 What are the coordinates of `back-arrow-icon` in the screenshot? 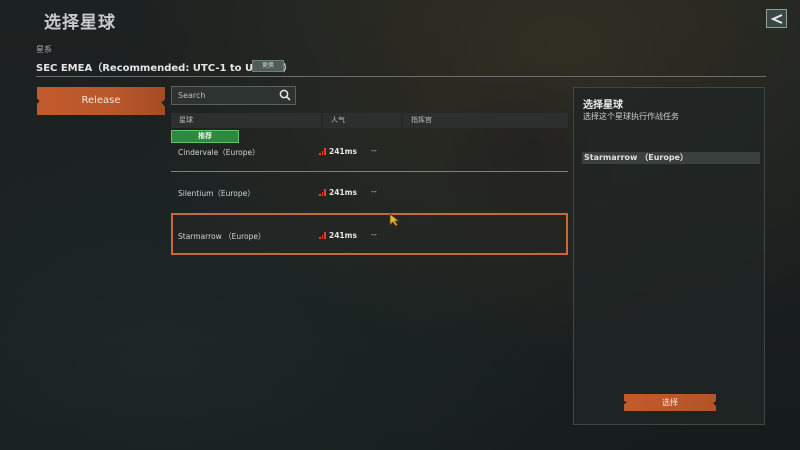 It's located at (776, 18).